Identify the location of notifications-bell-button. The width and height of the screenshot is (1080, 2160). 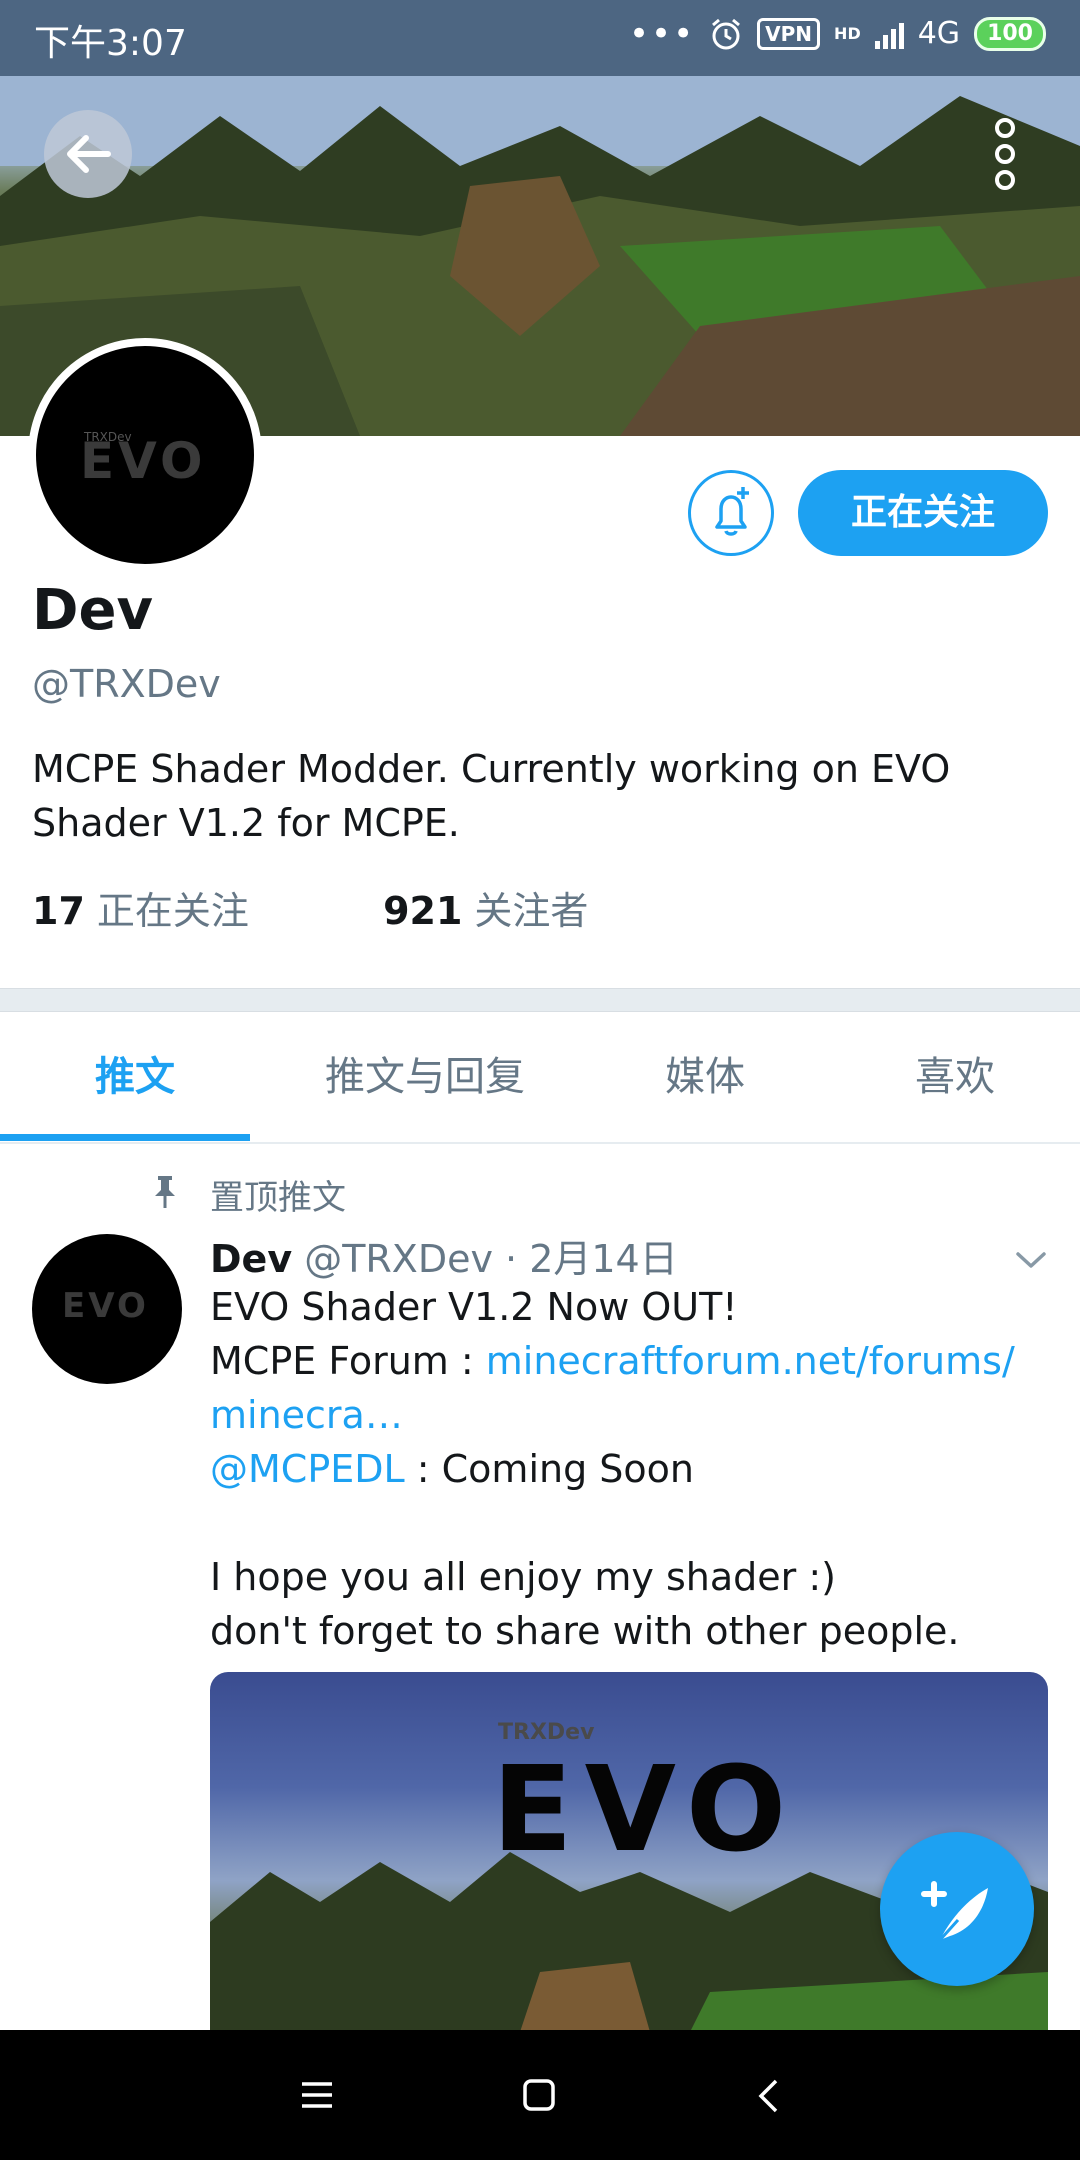
(731, 513).